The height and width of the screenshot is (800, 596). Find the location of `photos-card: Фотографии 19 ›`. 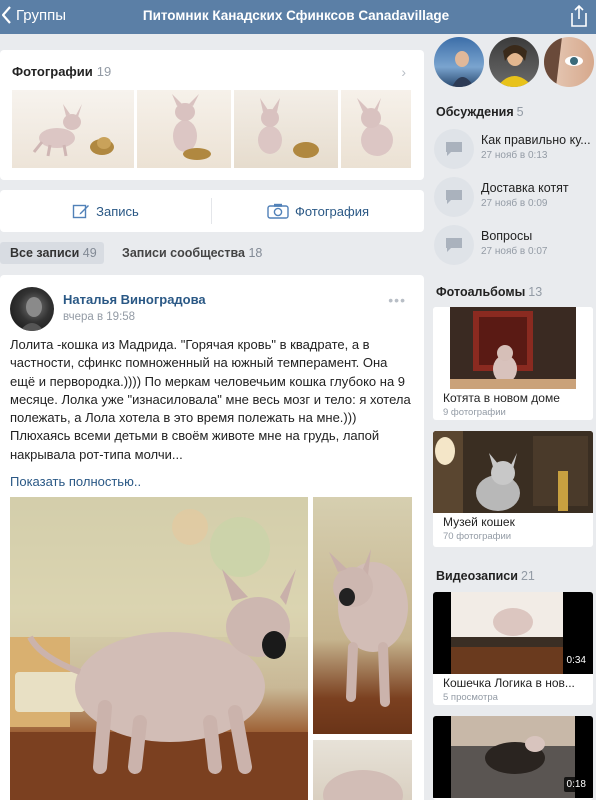

photos-card: Фотографии 19 › is located at coordinates (212, 115).